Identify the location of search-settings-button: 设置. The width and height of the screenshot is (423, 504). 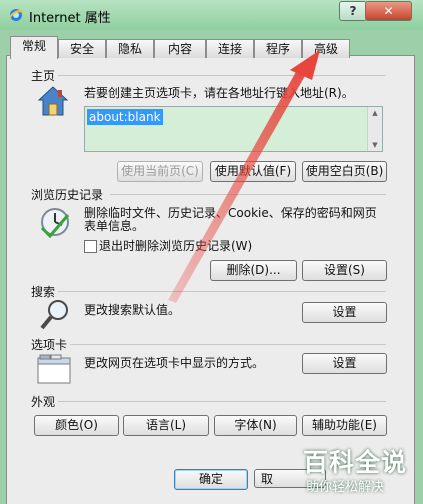
(344, 312).